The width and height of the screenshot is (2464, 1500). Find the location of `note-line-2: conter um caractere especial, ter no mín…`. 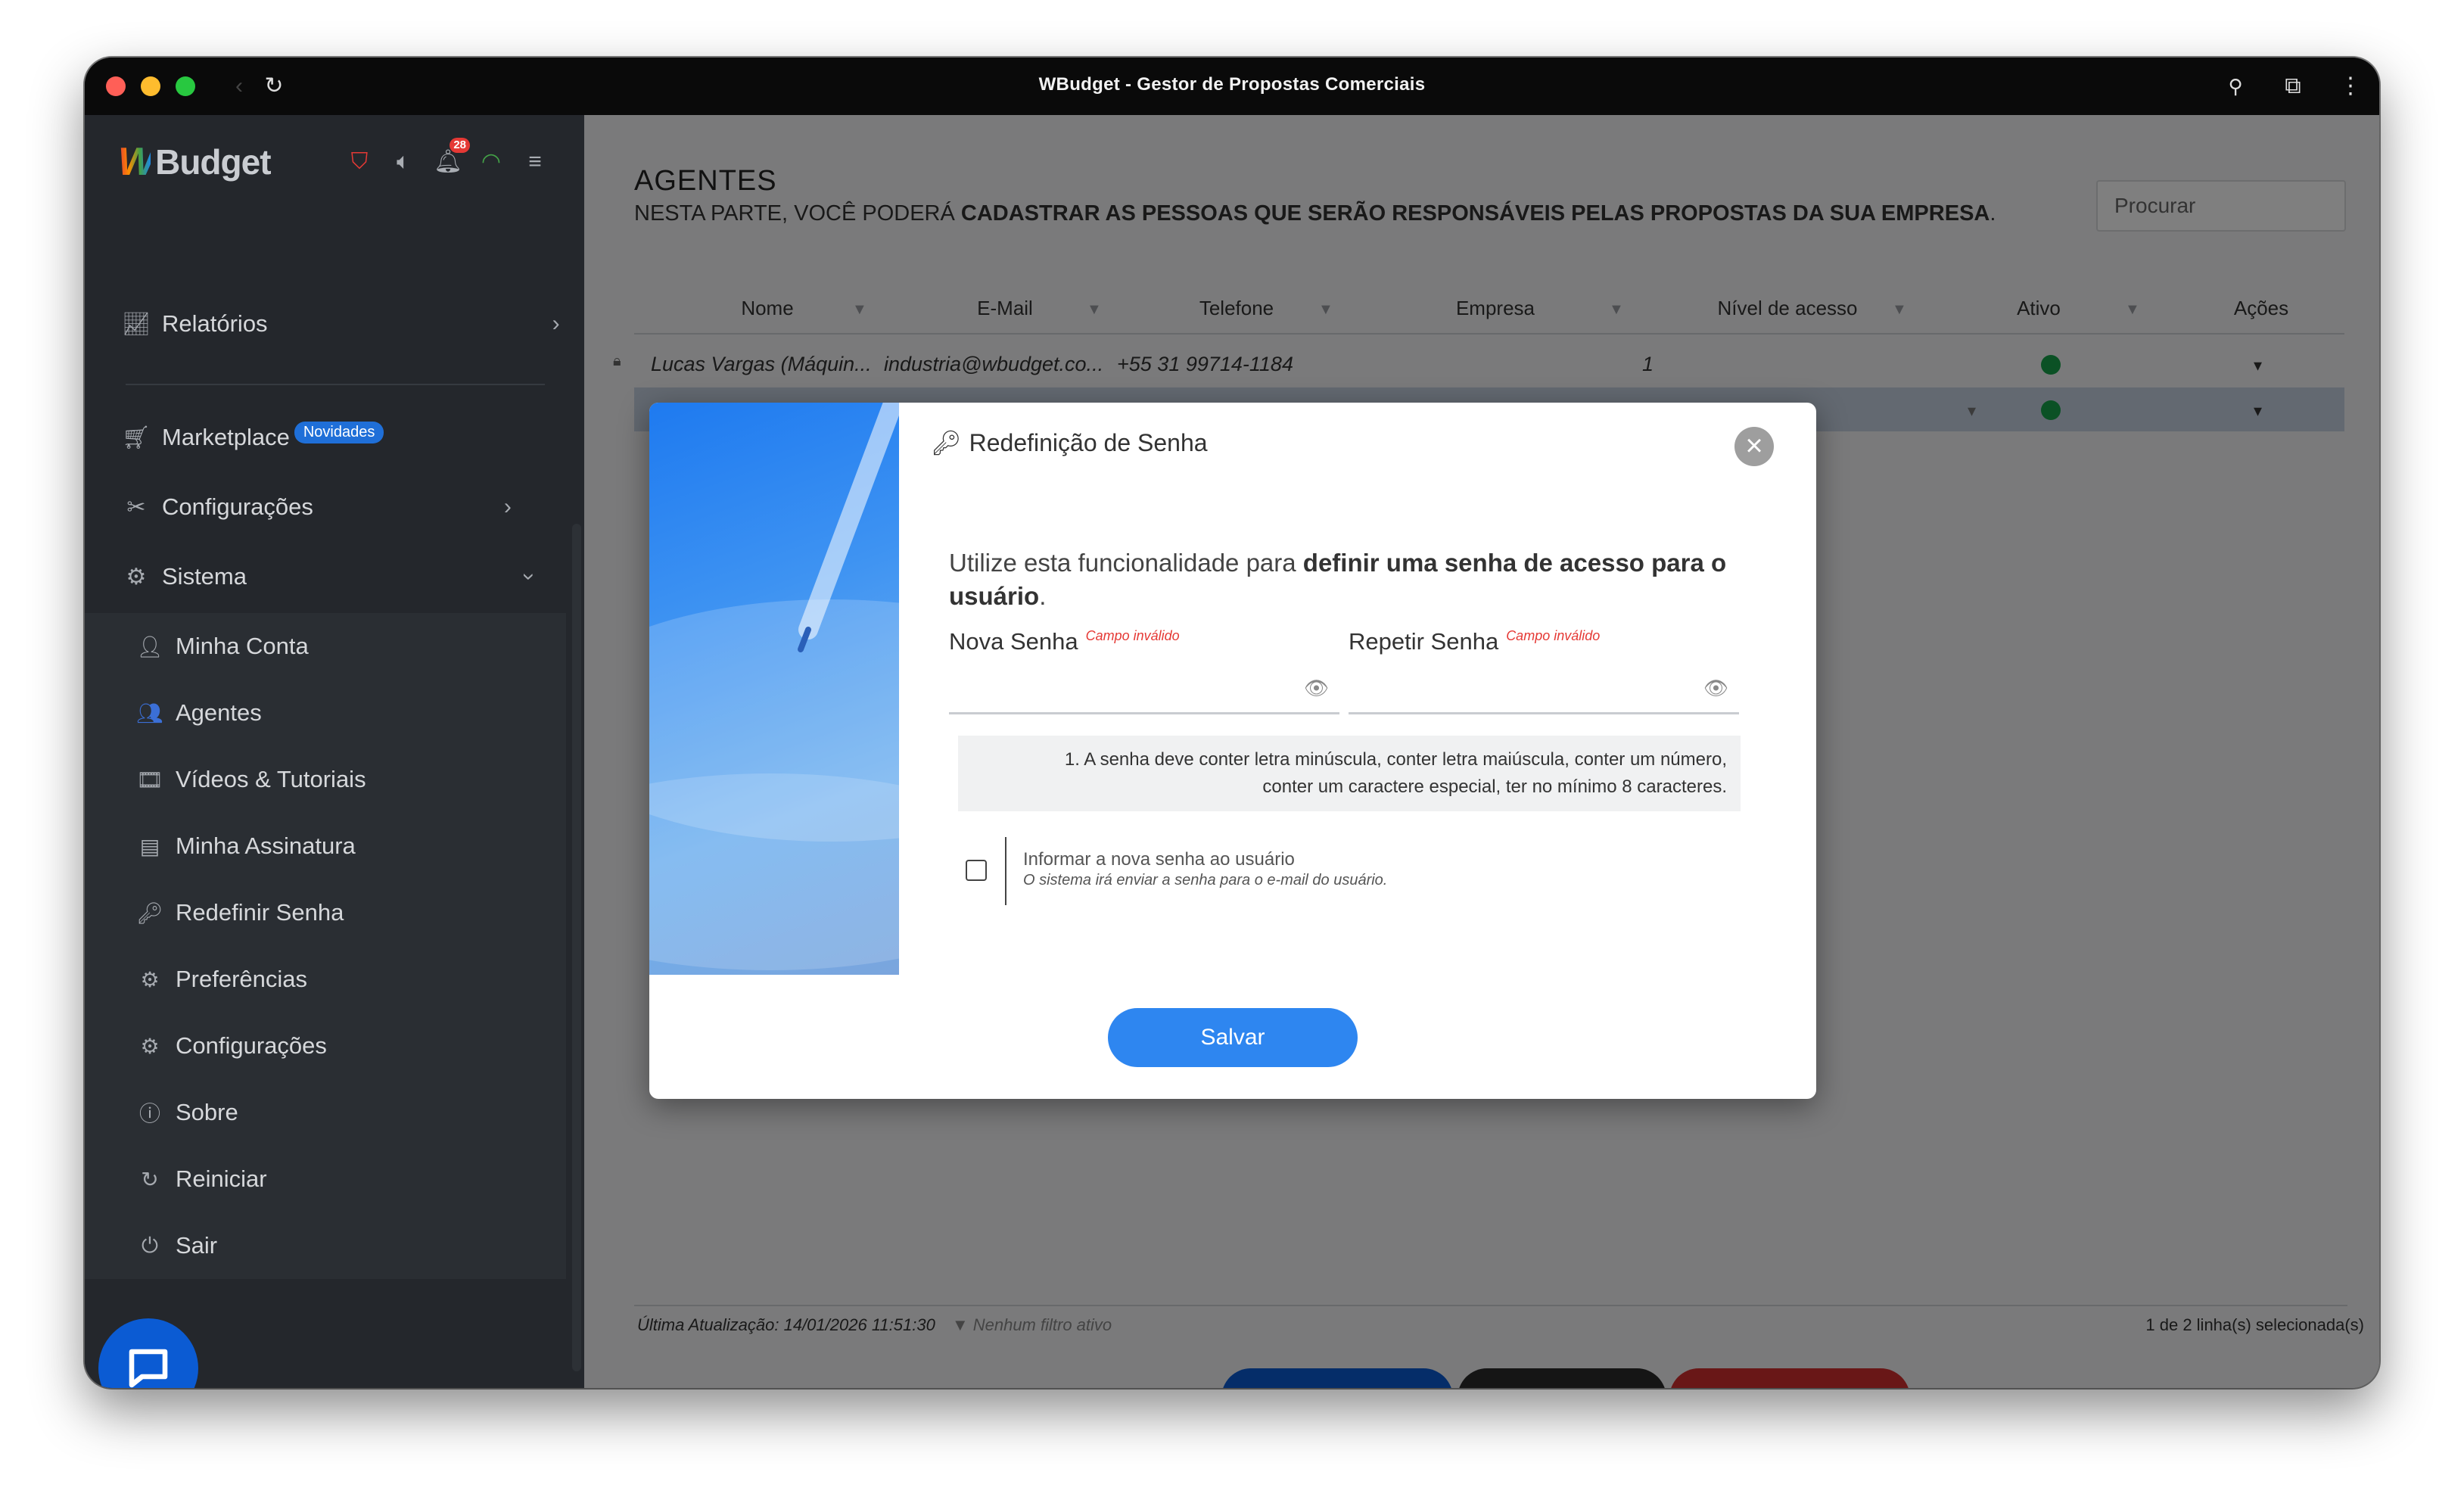

note-line-2: conter um caractere especial, ter no mín… is located at coordinates (1494, 786).